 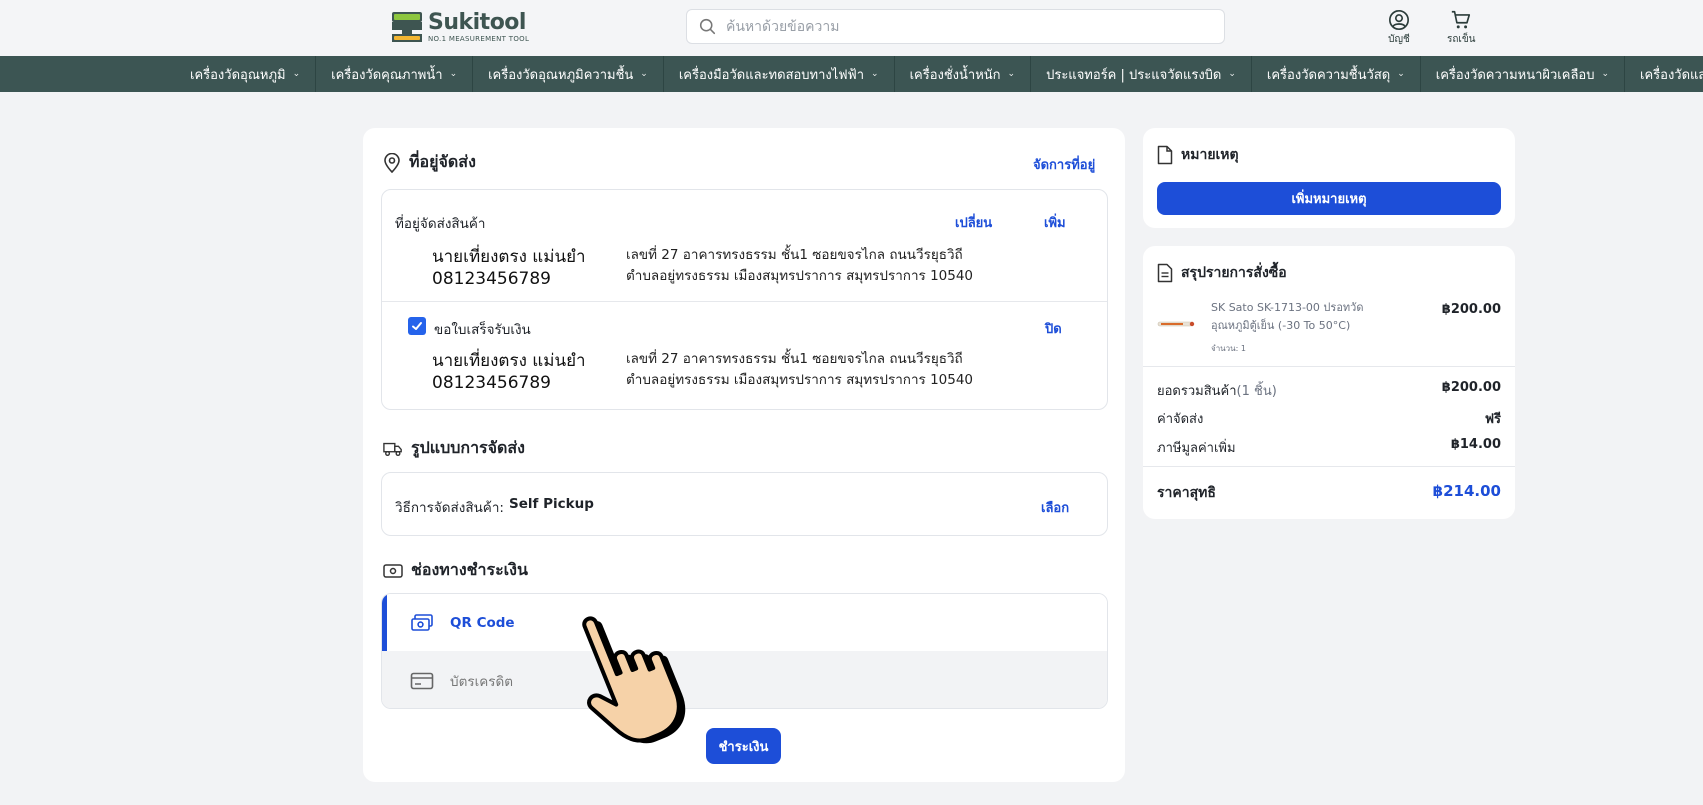 I want to click on address-divider, so click(x=744, y=301).